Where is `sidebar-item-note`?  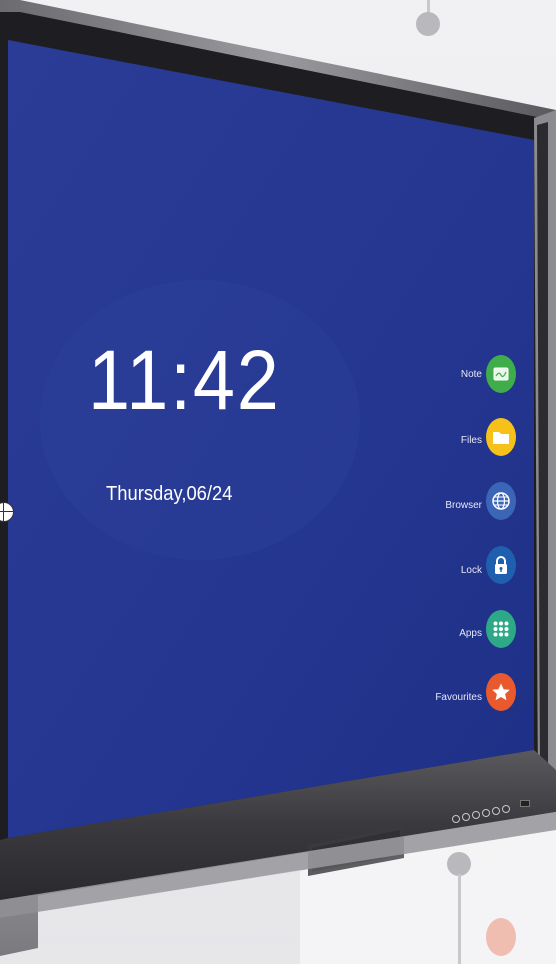
sidebar-item-note is located at coordinates (501, 374).